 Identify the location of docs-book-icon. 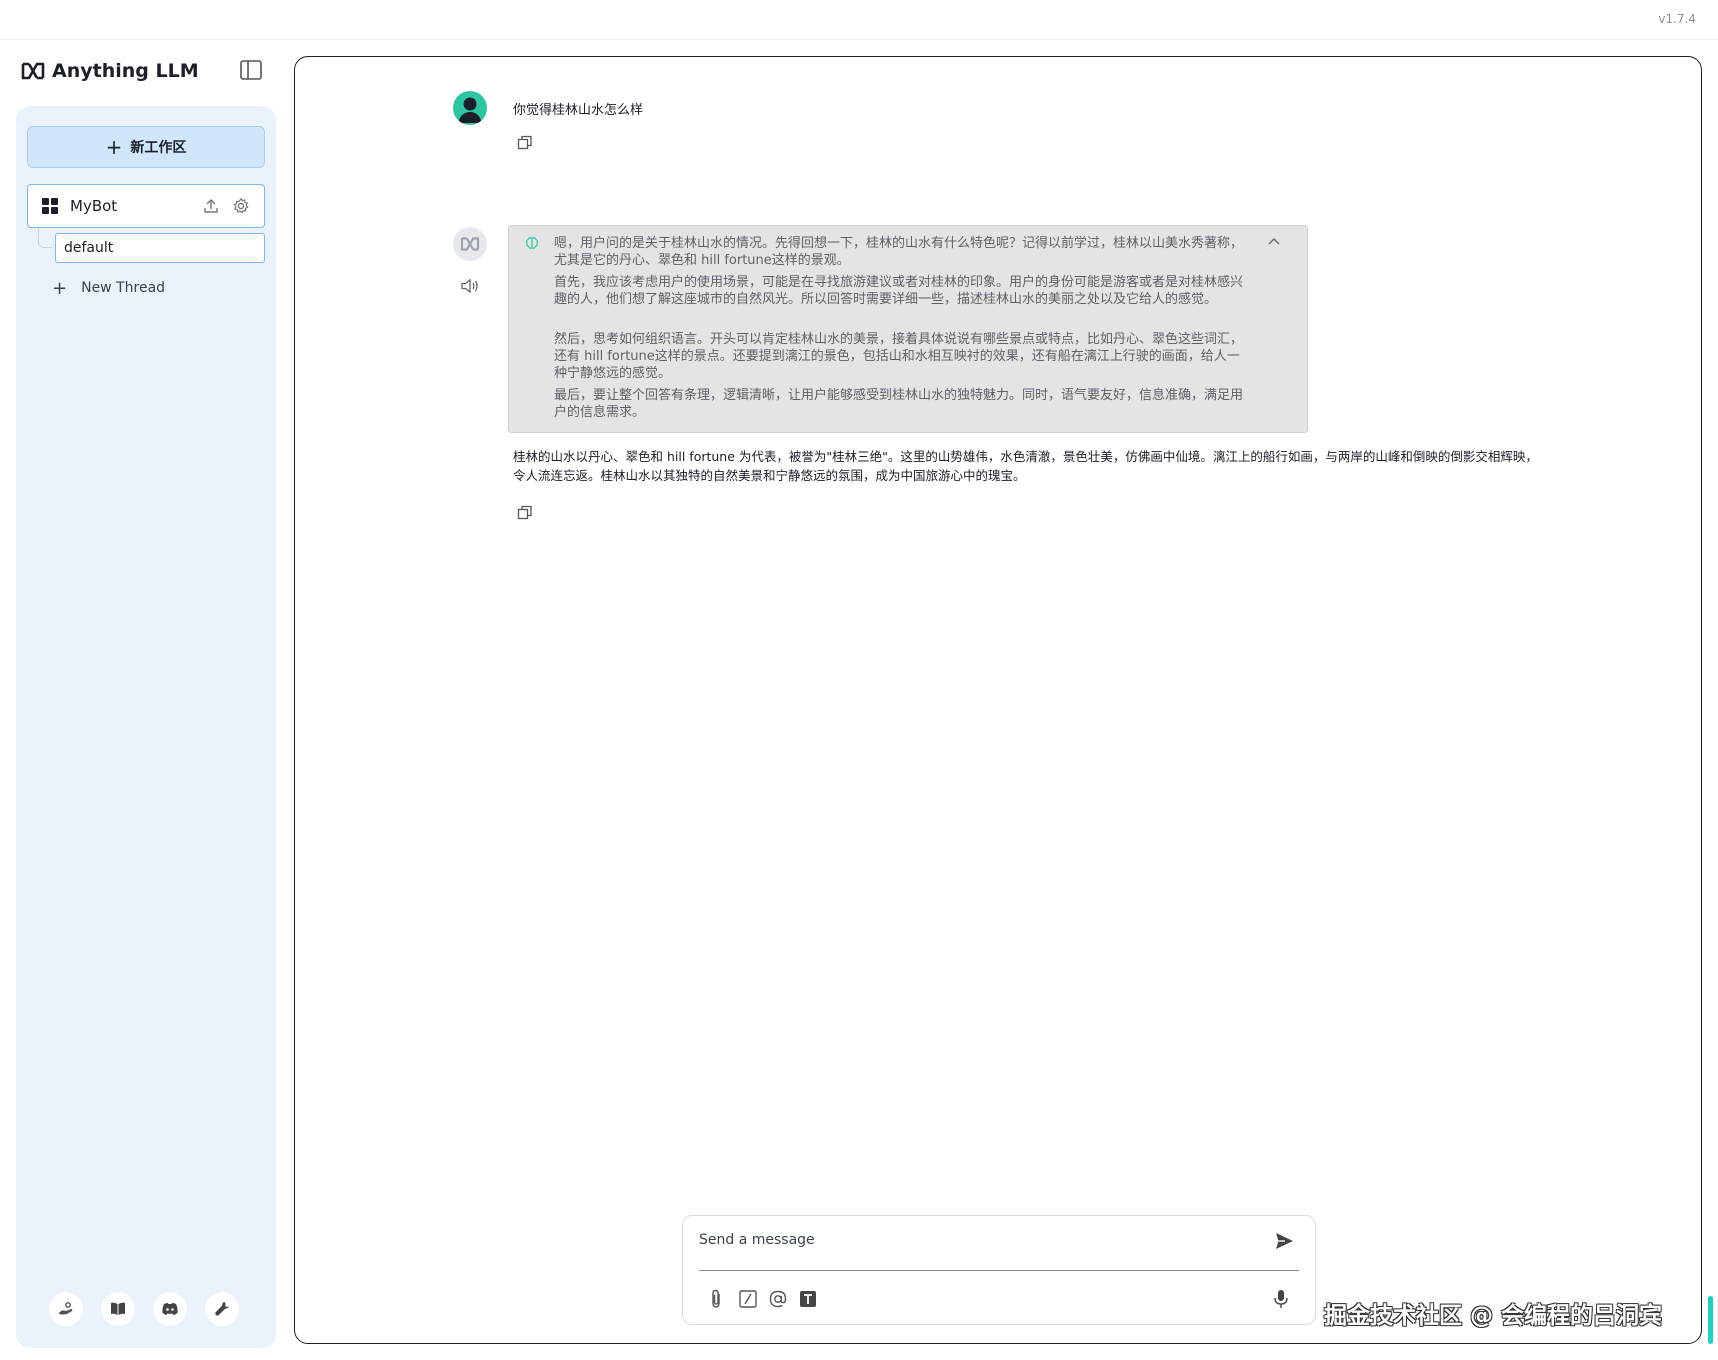
(118, 1308).